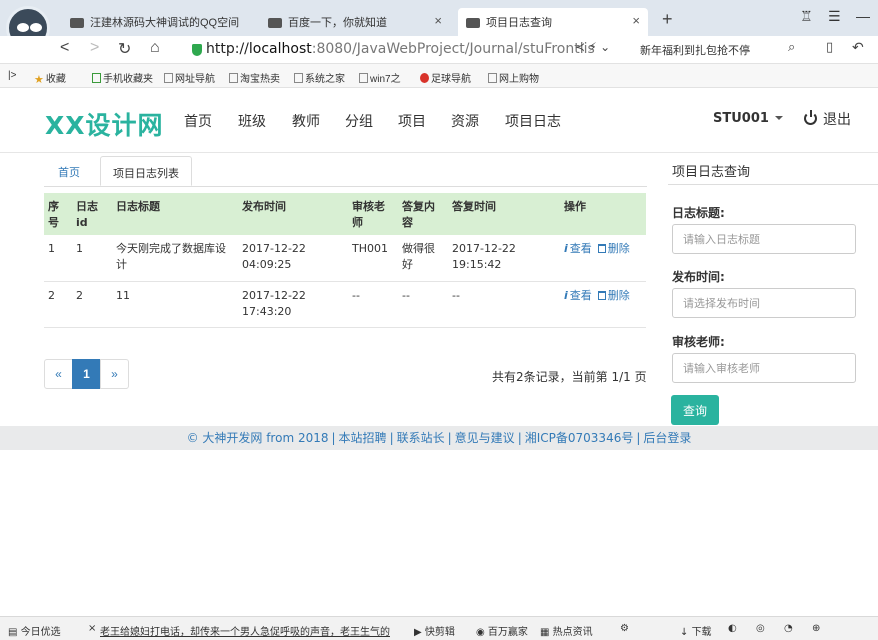  I want to click on settings-icon: ⚙, so click(624, 628).